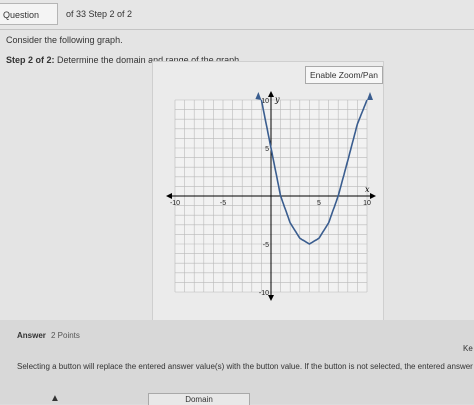 This screenshot has width=474, height=405. What do you see at coordinates (319, 203) in the screenshot?
I see `x-tick-label: 5` at bounding box center [319, 203].